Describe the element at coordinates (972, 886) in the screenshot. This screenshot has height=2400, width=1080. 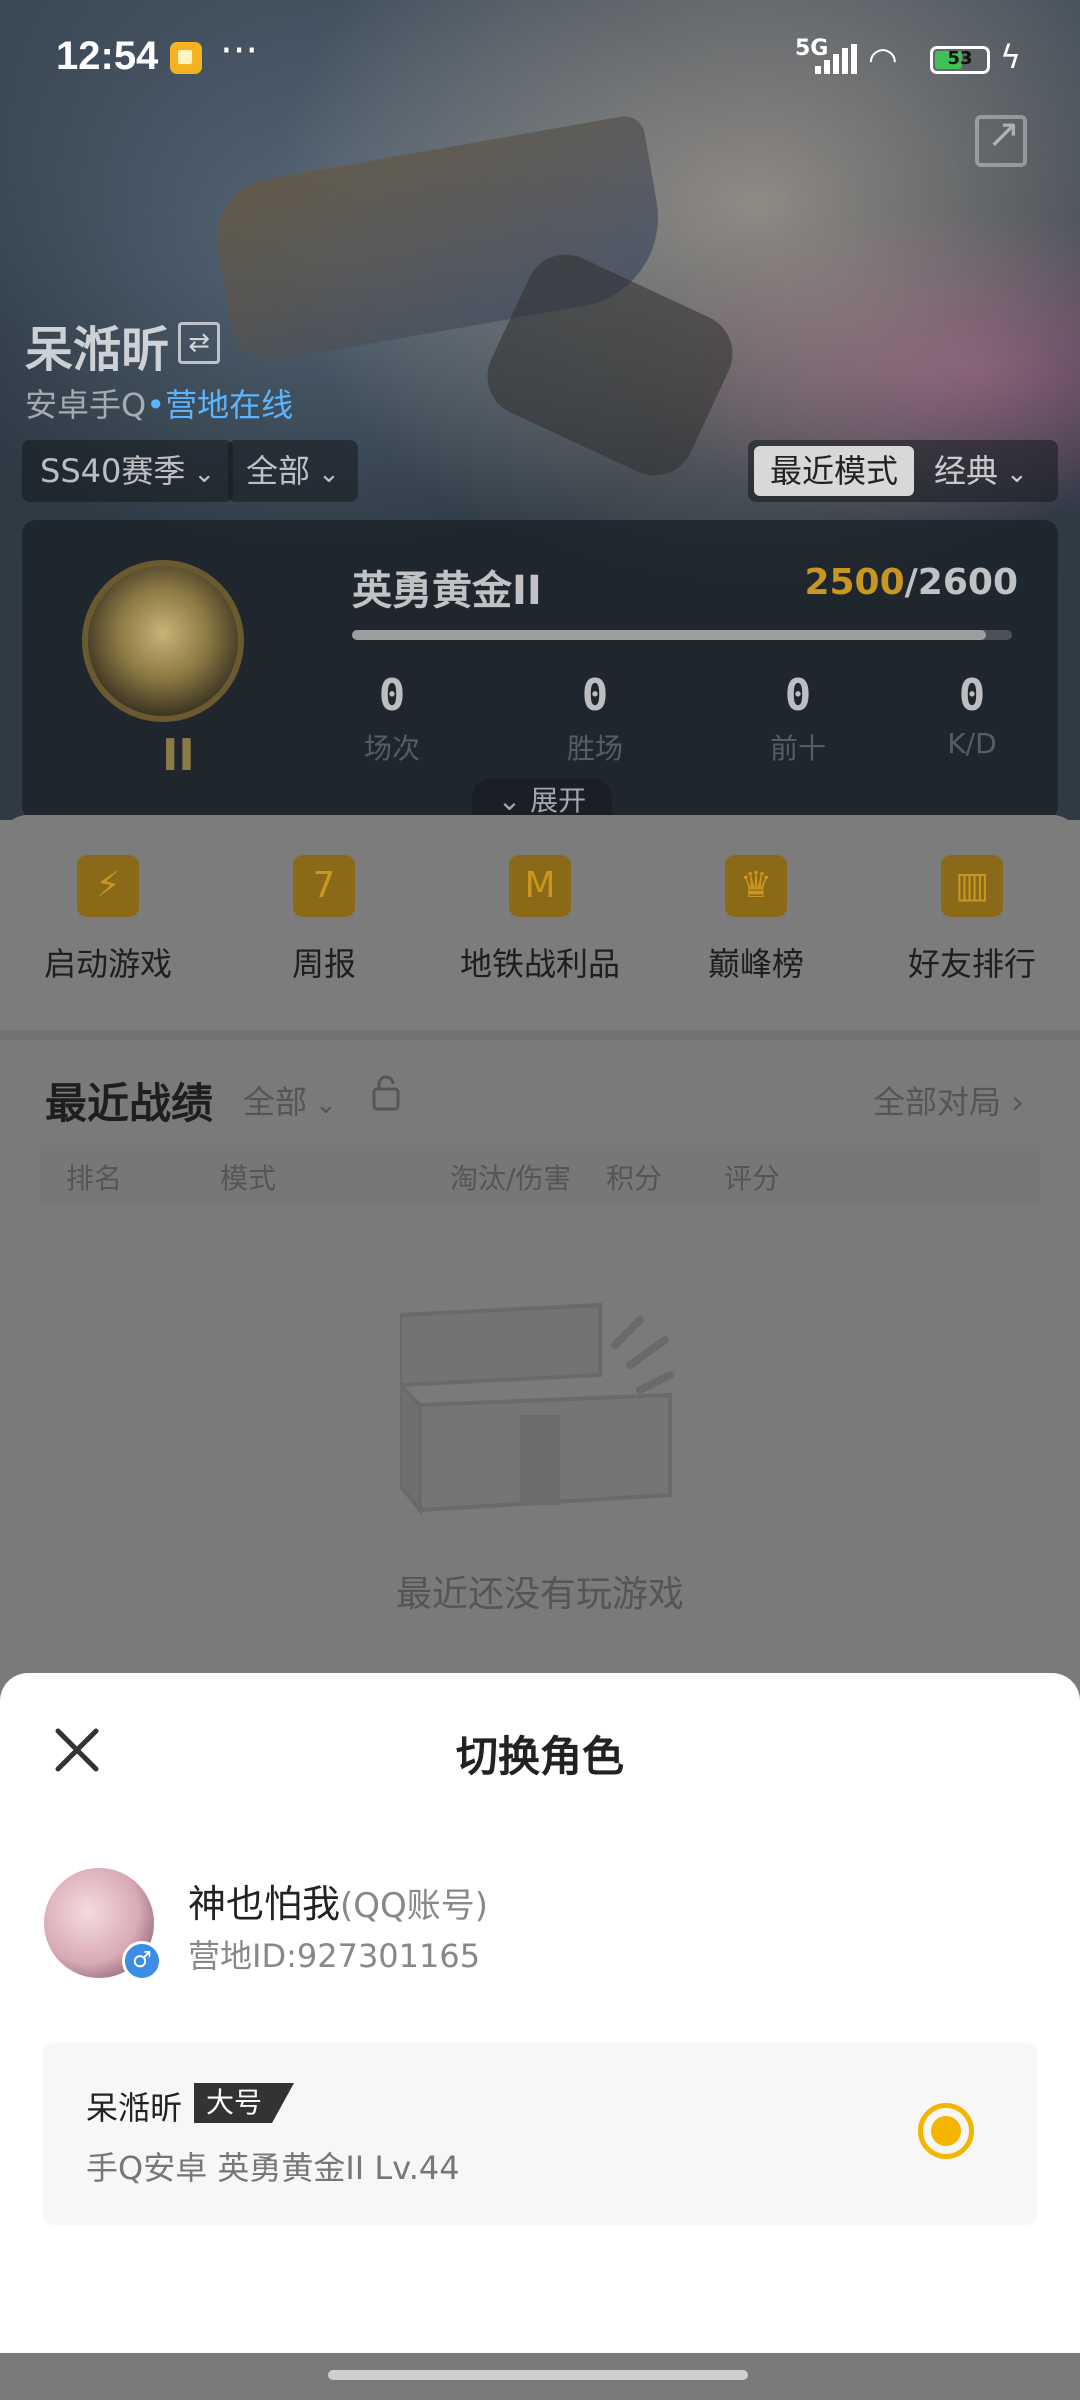
I see `podium-icon: ▥` at that location.